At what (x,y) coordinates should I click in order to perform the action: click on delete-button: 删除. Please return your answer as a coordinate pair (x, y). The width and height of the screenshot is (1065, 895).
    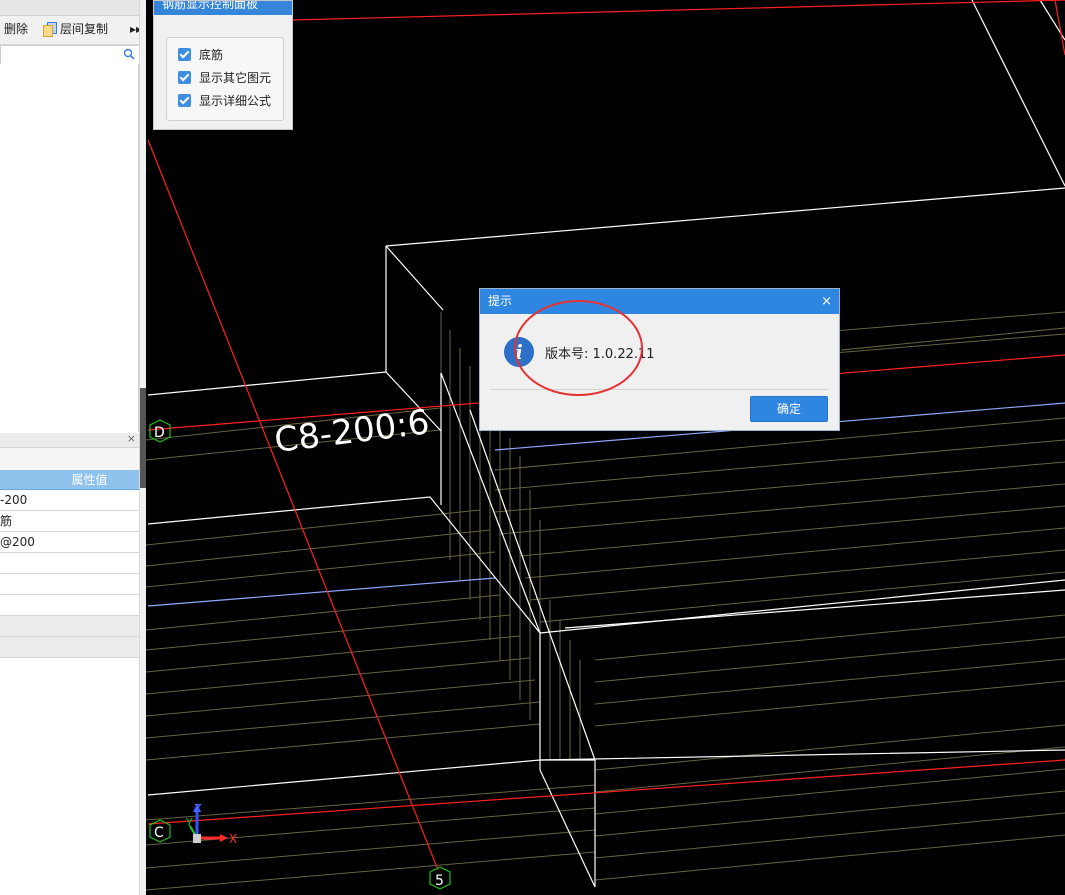
    Looking at the image, I should click on (16, 29).